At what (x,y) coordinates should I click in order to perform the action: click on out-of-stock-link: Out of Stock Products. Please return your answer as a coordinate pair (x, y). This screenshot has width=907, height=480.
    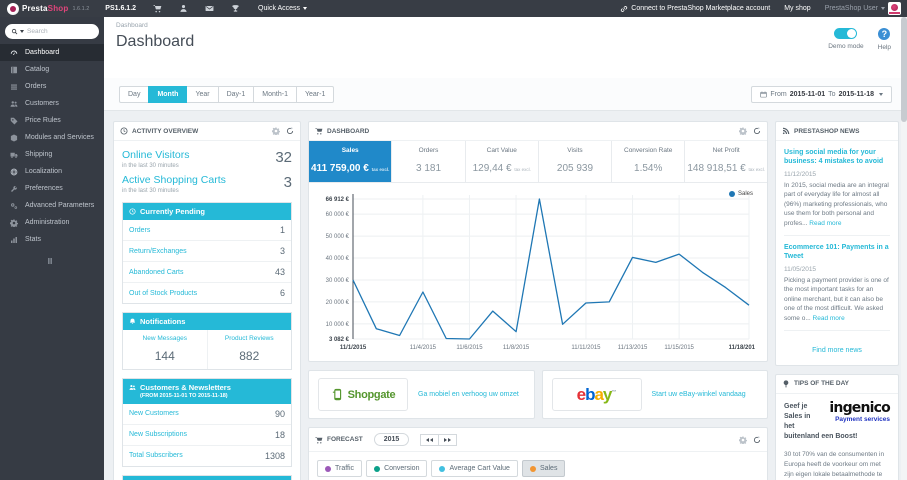
    Looking at the image, I should click on (163, 293).